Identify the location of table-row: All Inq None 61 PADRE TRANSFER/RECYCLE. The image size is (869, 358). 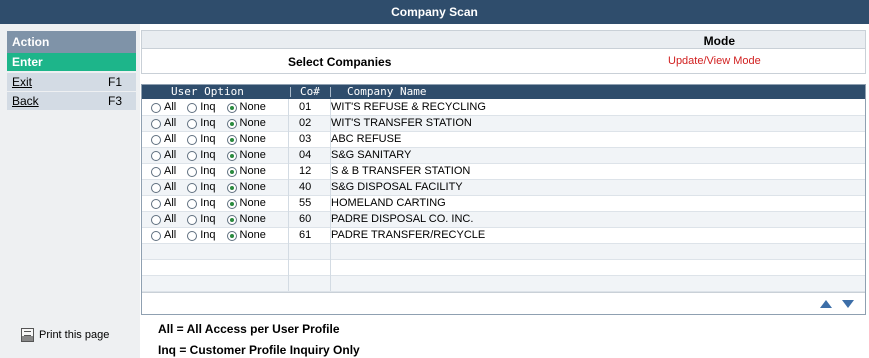
(503, 236).